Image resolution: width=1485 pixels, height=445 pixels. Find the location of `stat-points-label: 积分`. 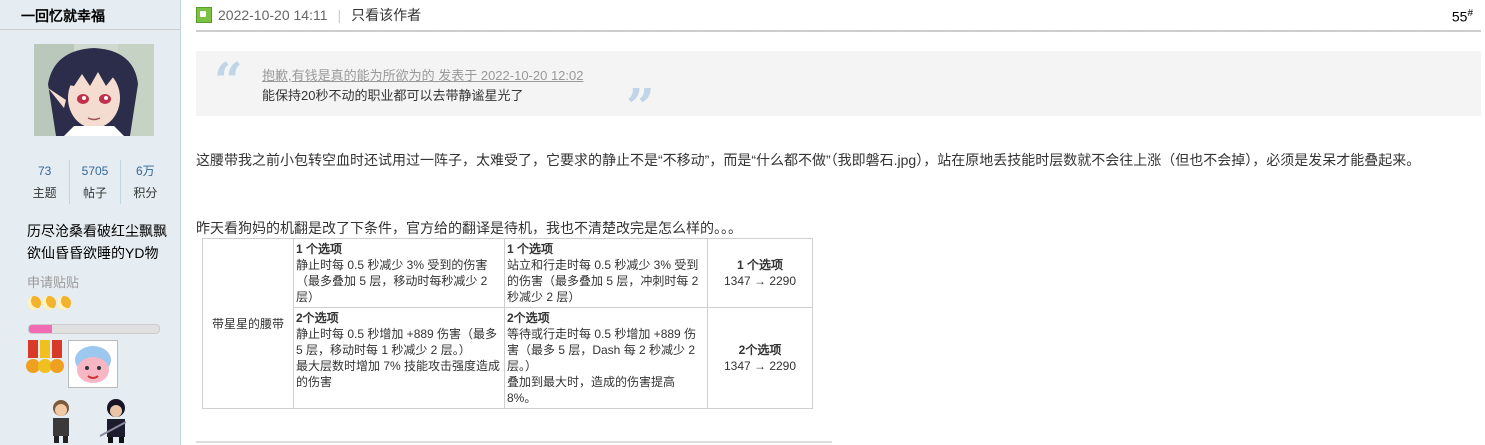

stat-points-label: 积分 is located at coordinates (145, 193).